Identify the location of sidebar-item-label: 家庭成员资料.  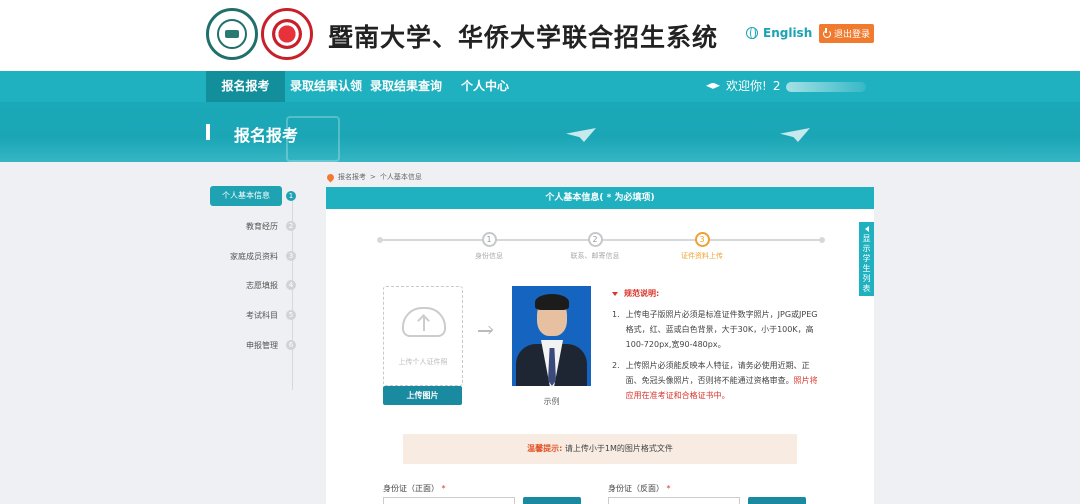
(254, 256).